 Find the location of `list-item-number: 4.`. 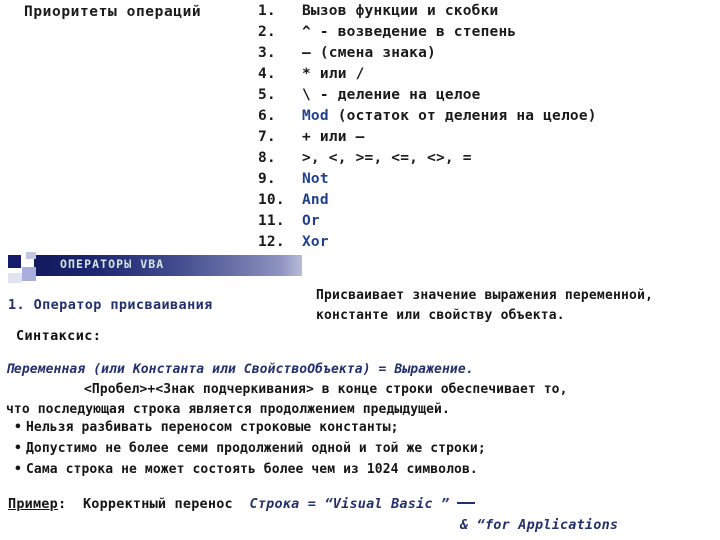

list-item-number: 4. is located at coordinates (267, 74).